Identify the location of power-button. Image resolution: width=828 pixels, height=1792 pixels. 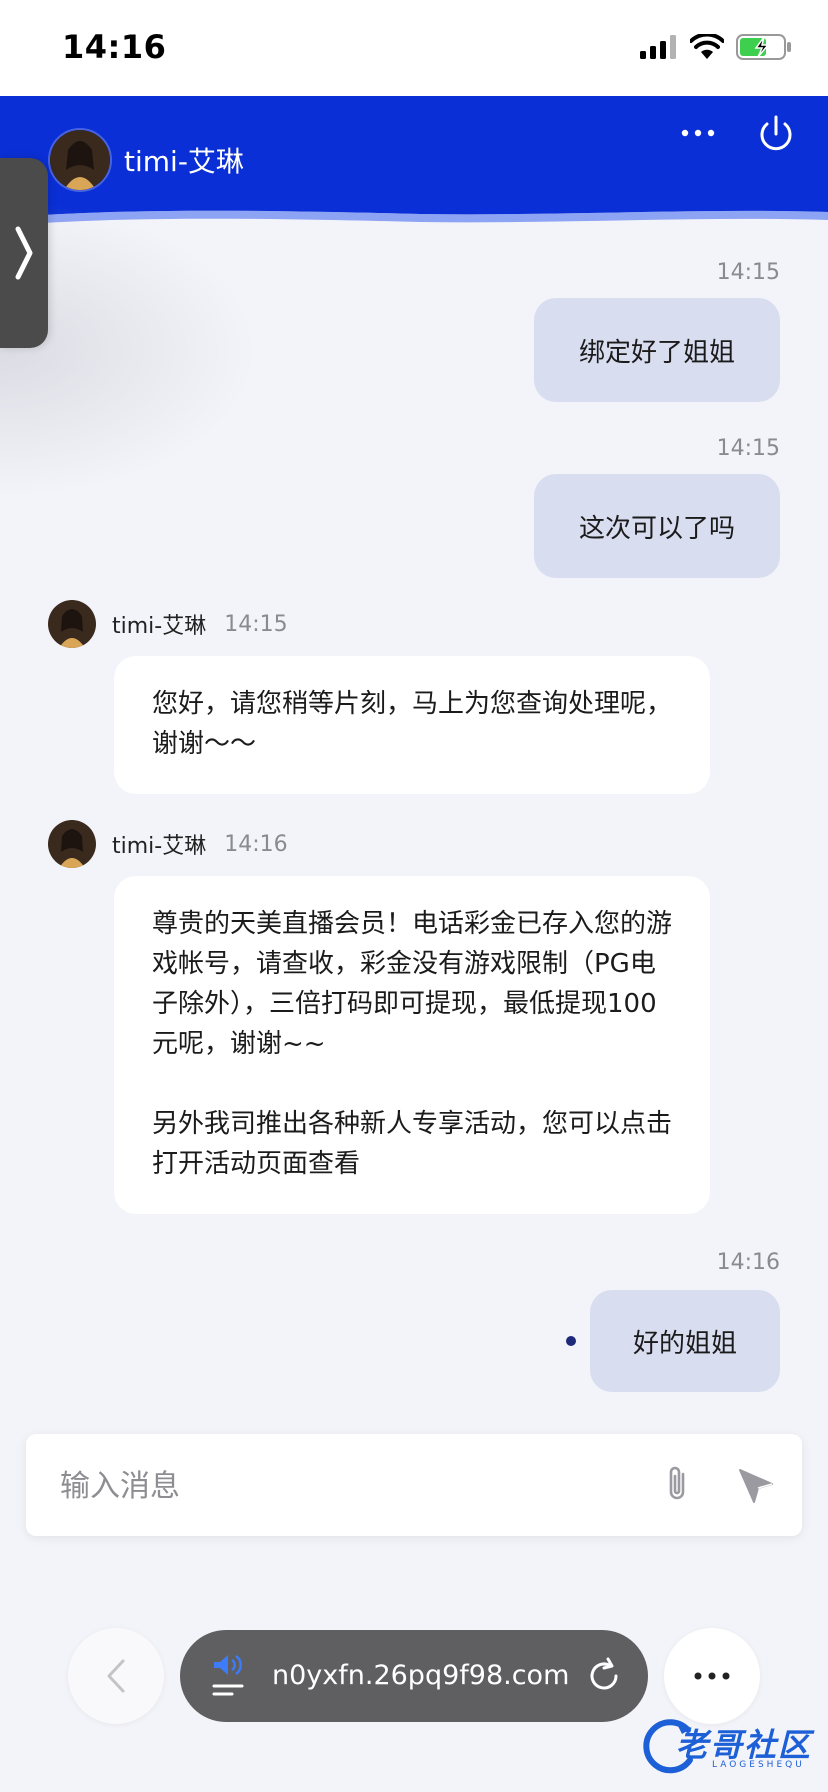
(776, 134).